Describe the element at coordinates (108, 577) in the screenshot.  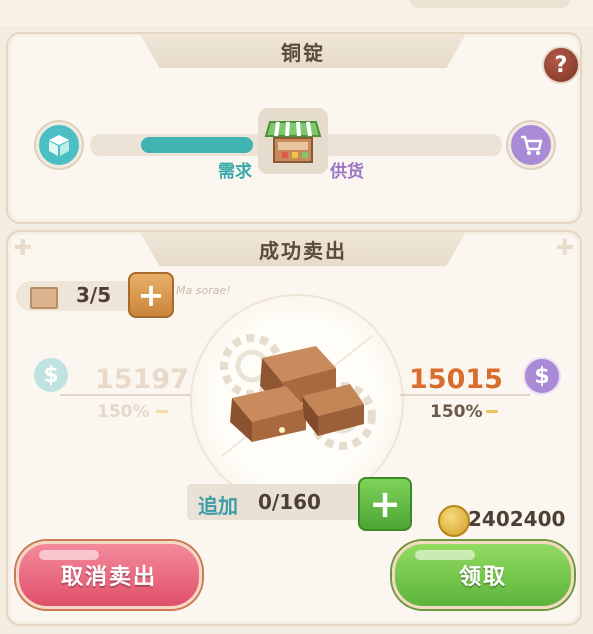
I see `cancel-sale-label: 取消卖出` at that location.